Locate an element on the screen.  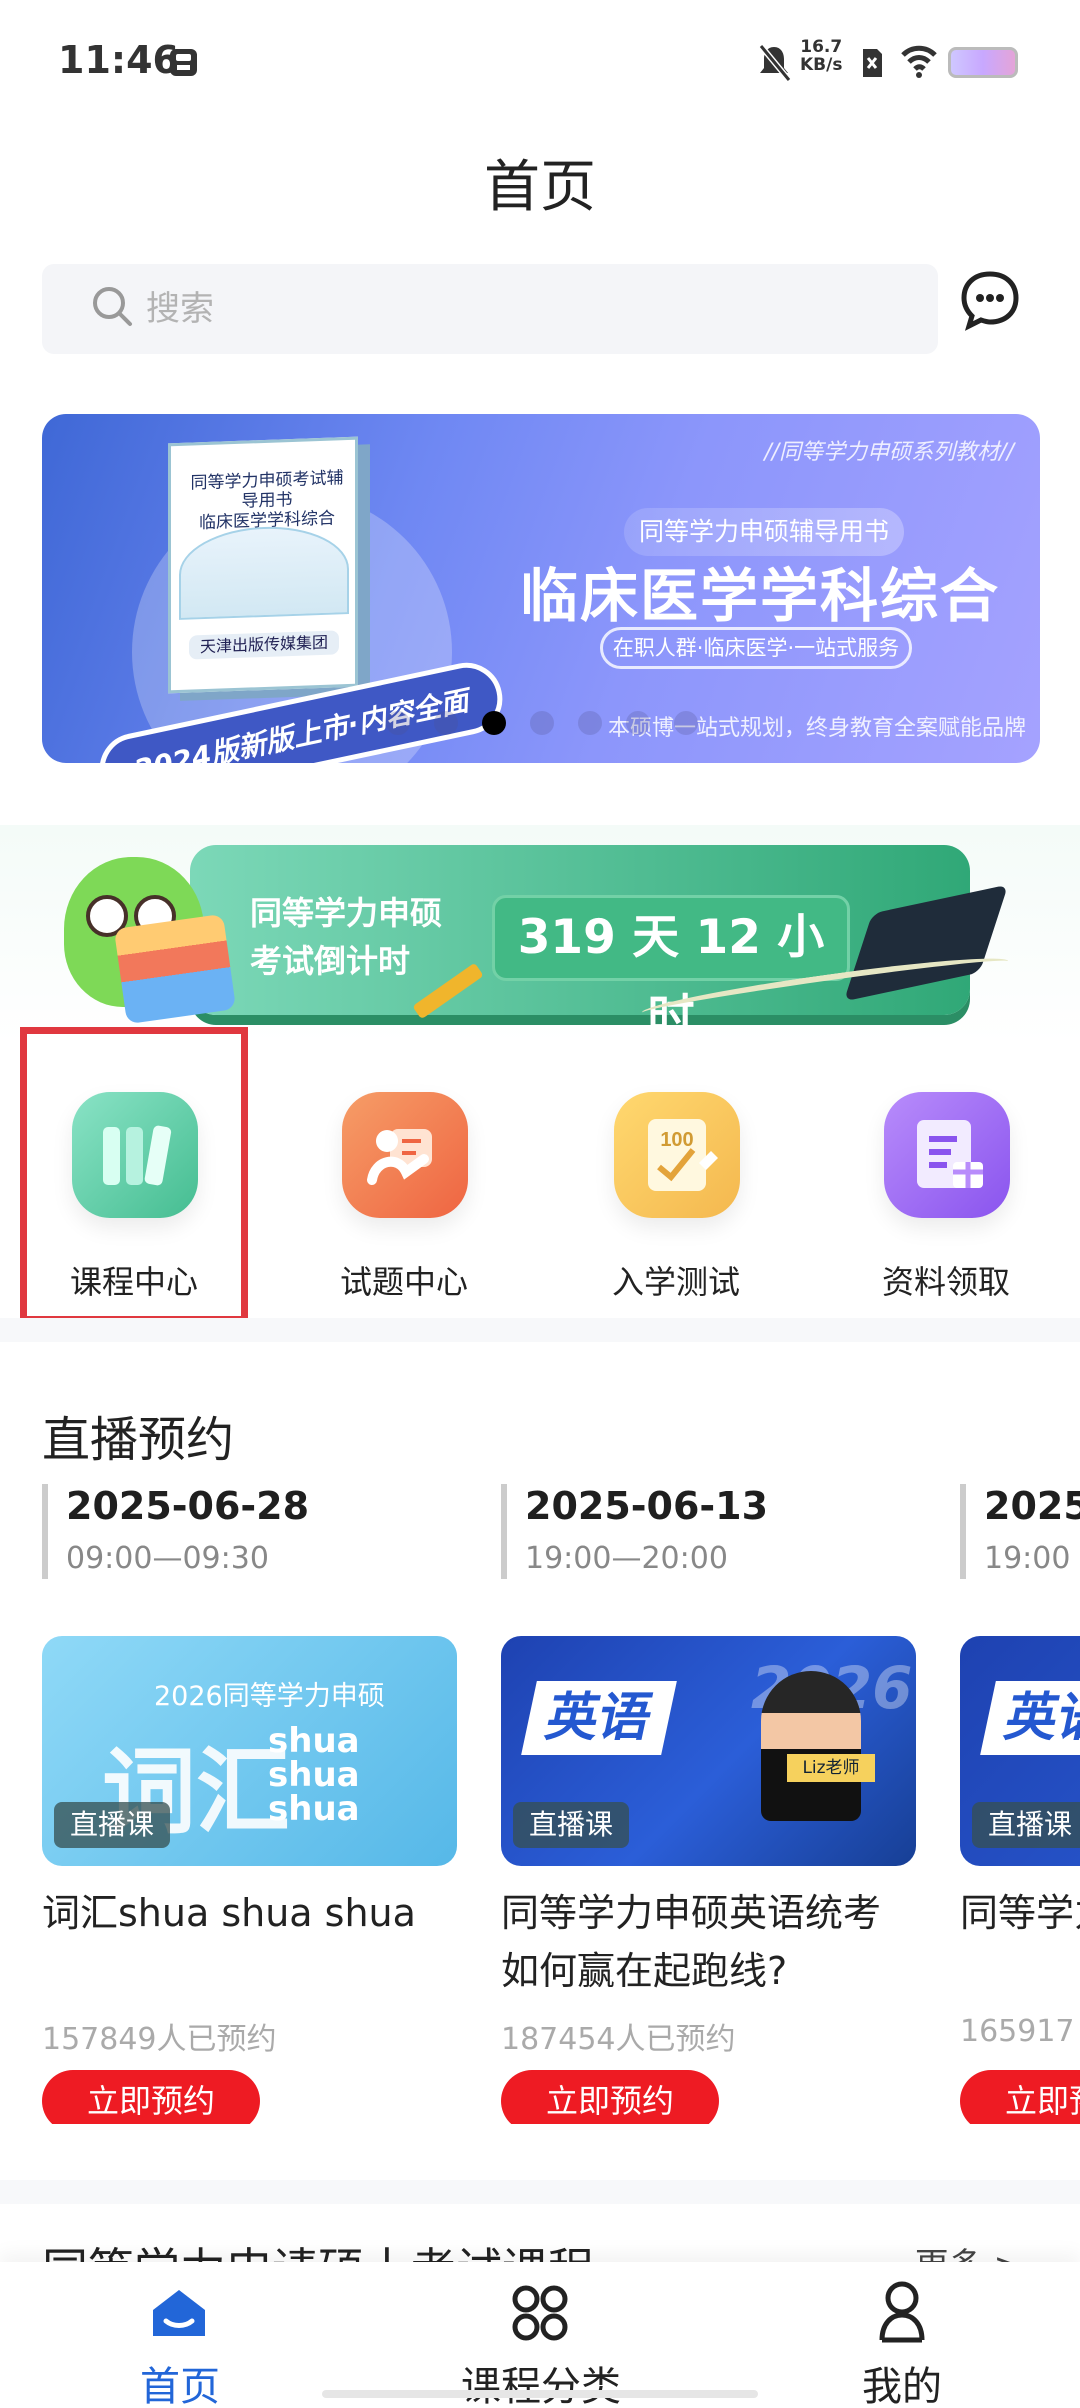
battery-icon is located at coordinates (983, 62).